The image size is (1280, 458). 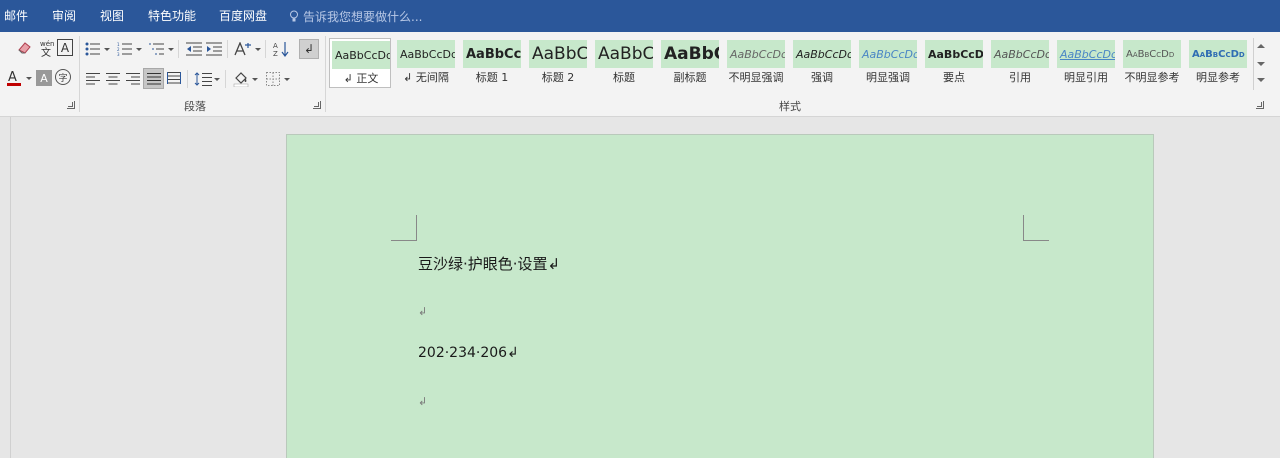 What do you see at coordinates (172, 16) in the screenshot?
I see `tab-special-features: 特色功能` at bounding box center [172, 16].